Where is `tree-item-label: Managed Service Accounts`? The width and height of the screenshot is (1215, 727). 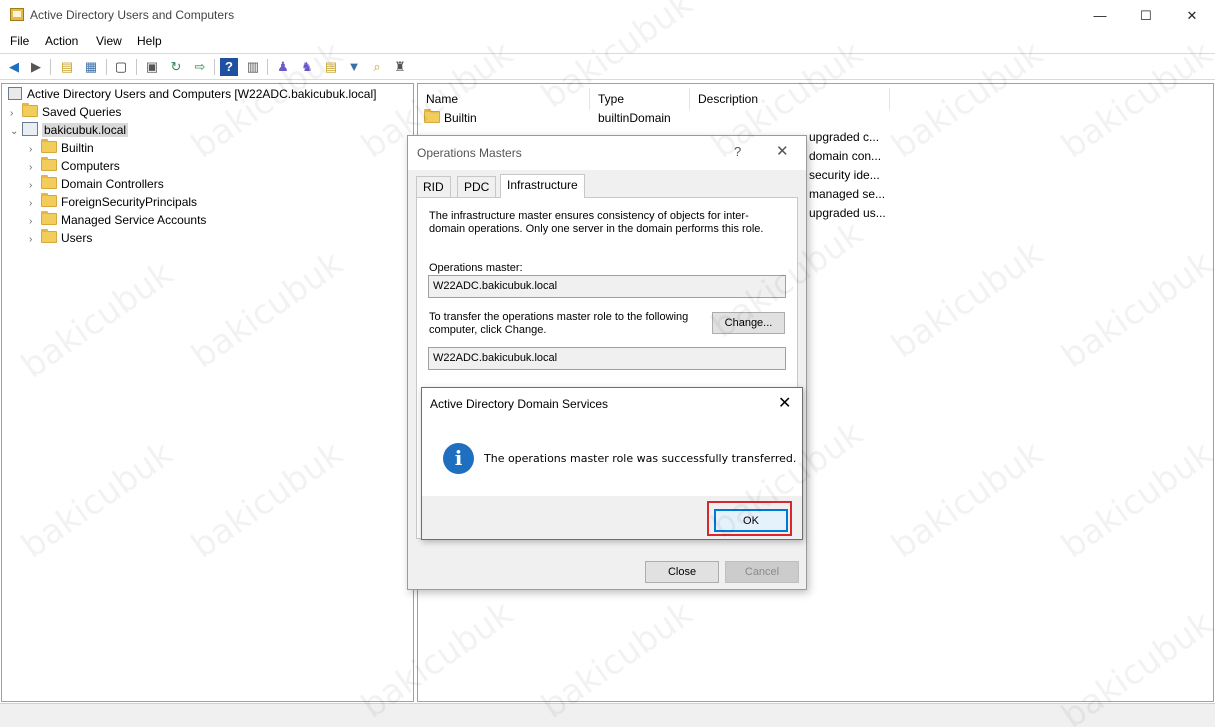 tree-item-label: Managed Service Accounts is located at coordinates (134, 220).